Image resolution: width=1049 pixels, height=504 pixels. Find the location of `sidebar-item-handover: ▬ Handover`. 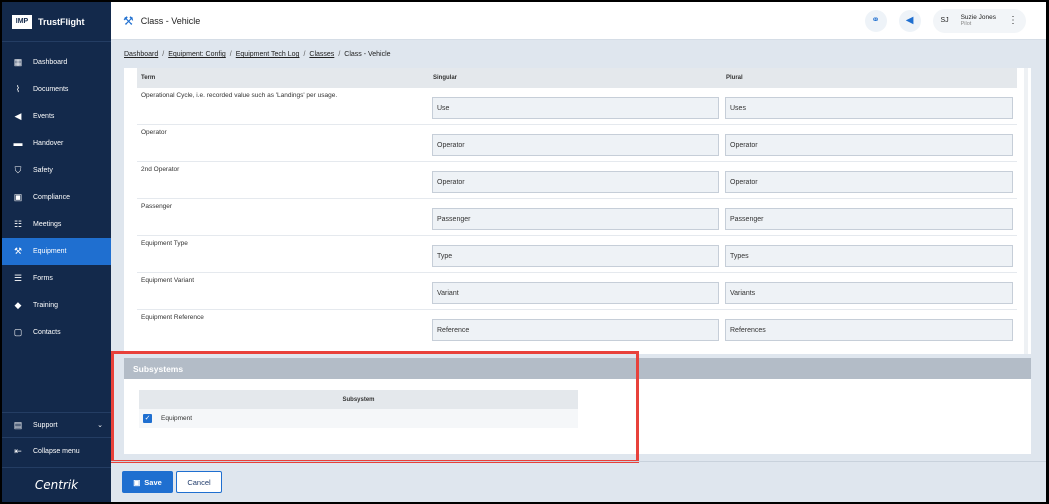

sidebar-item-handover: ▬ Handover is located at coordinates (56, 143).